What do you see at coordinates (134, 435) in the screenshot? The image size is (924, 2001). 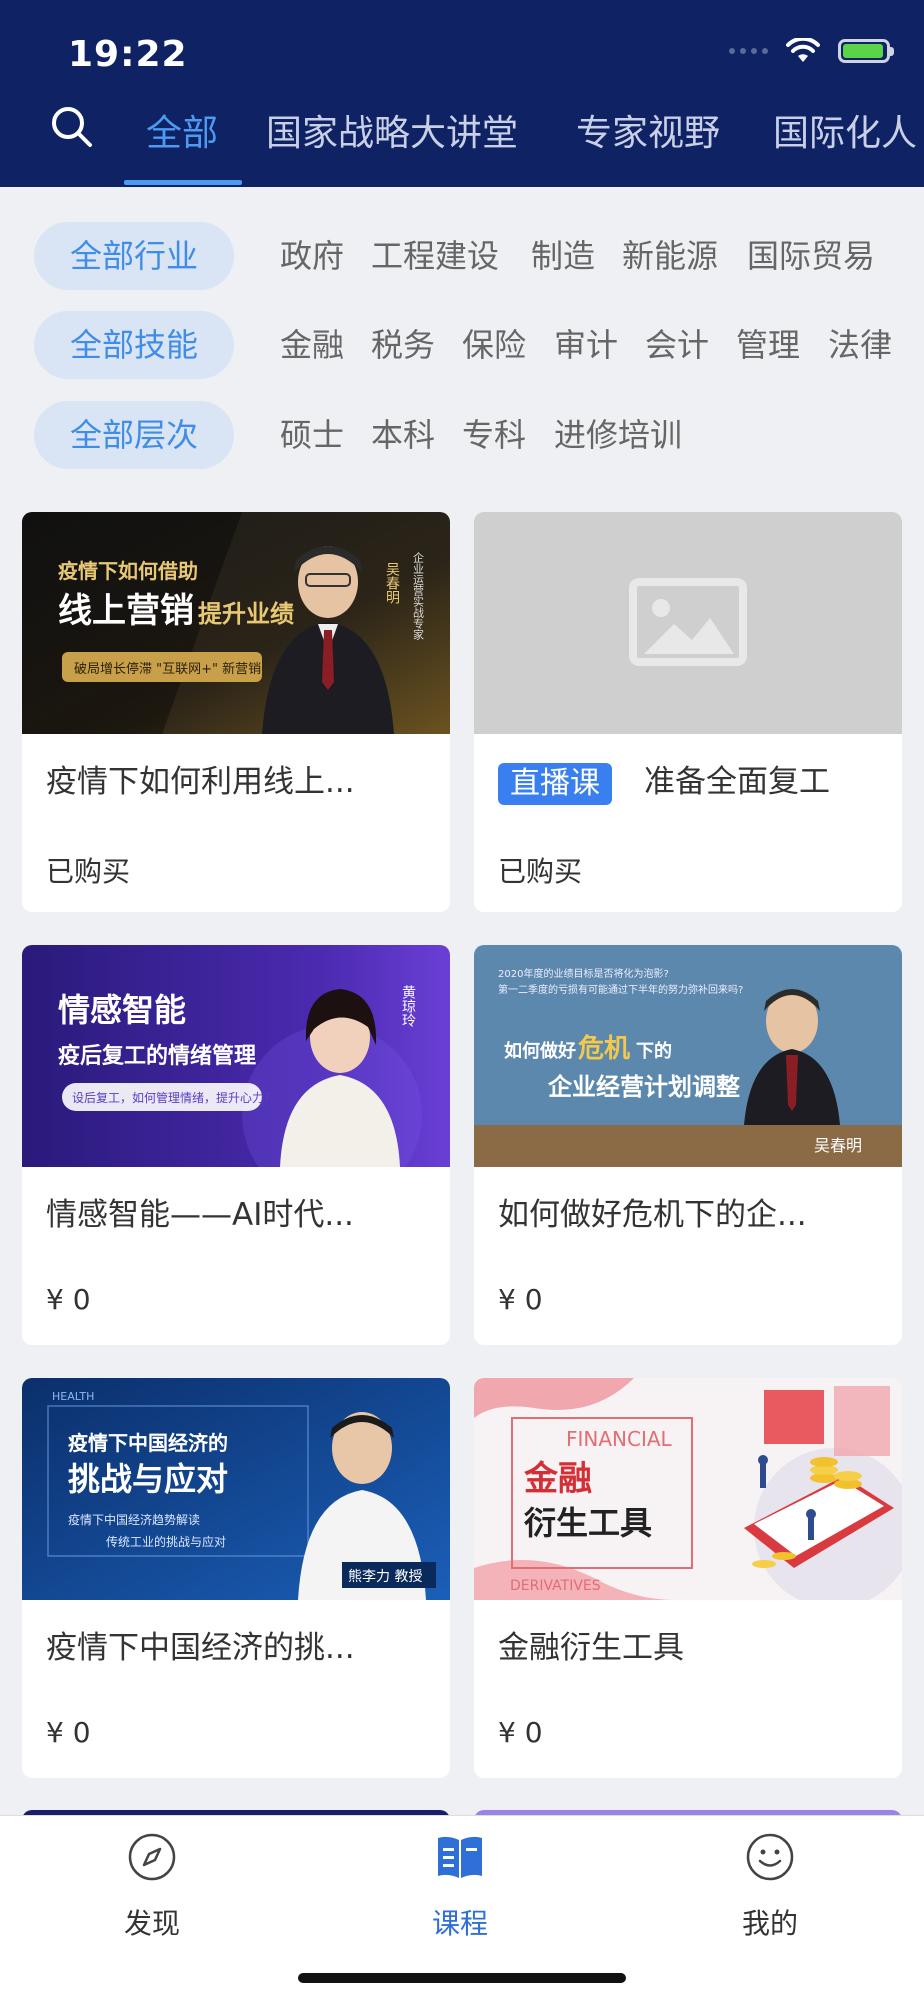 I see `filter-all-level: 全部层次` at bounding box center [134, 435].